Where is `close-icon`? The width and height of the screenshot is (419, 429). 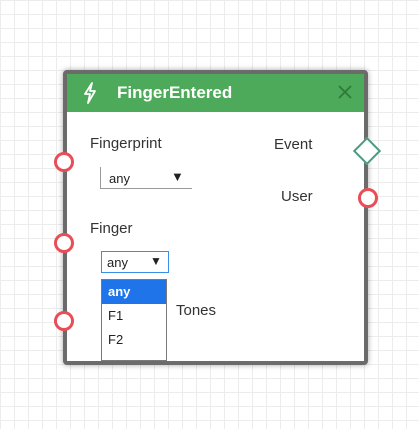
close-icon is located at coordinates (345, 92).